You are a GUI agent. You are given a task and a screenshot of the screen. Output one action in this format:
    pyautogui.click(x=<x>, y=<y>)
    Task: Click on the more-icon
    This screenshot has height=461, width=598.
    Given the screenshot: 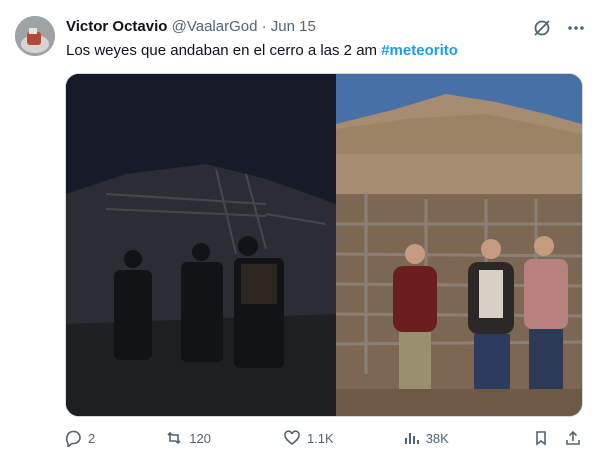 What is the action you would take?
    pyautogui.click(x=576, y=28)
    